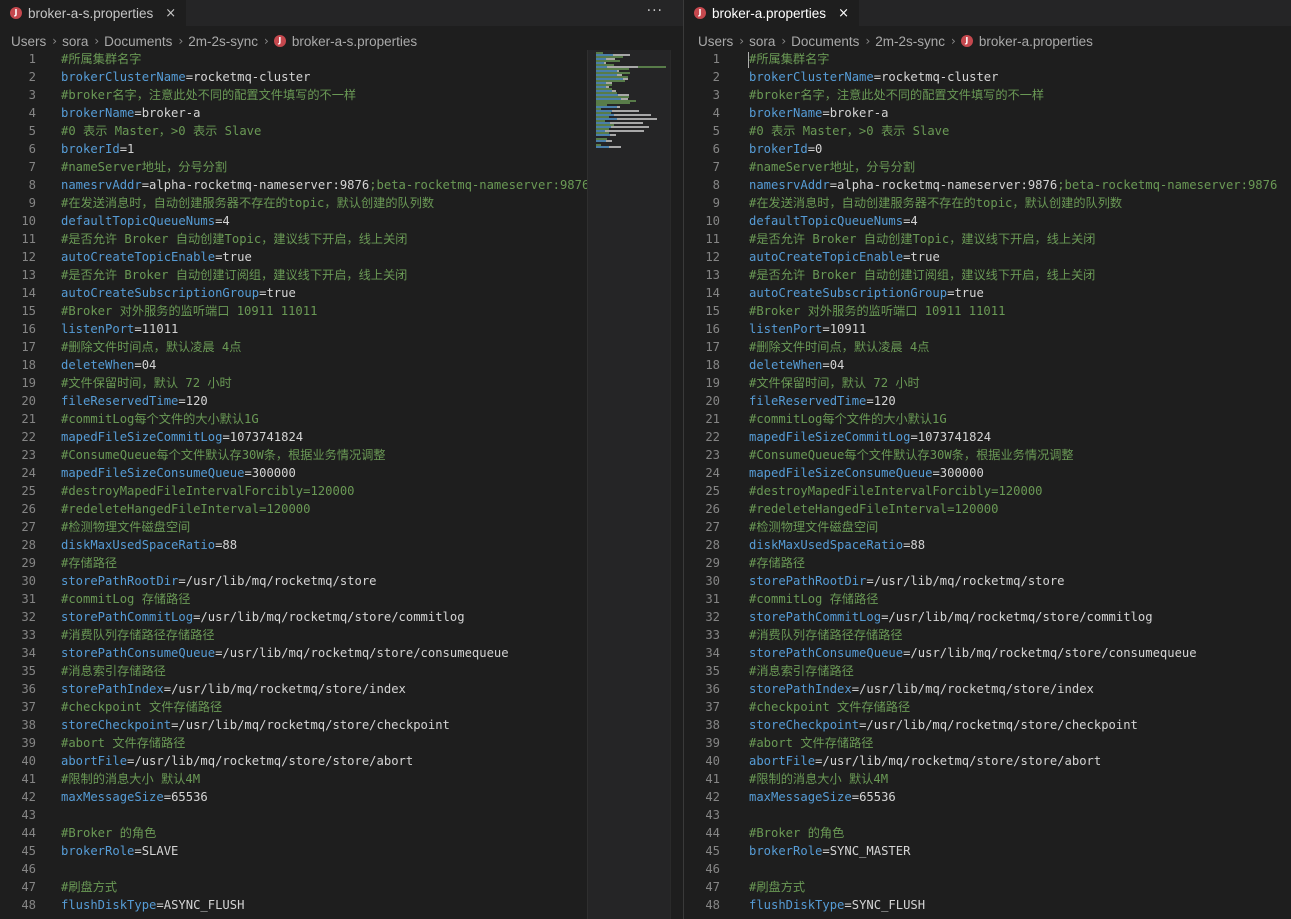 This screenshot has width=1291, height=919. Describe the element at coordinates (341, 707) in the screenshot. I see `code-line: 37 #checkpoint 文件存储路径` at that location.